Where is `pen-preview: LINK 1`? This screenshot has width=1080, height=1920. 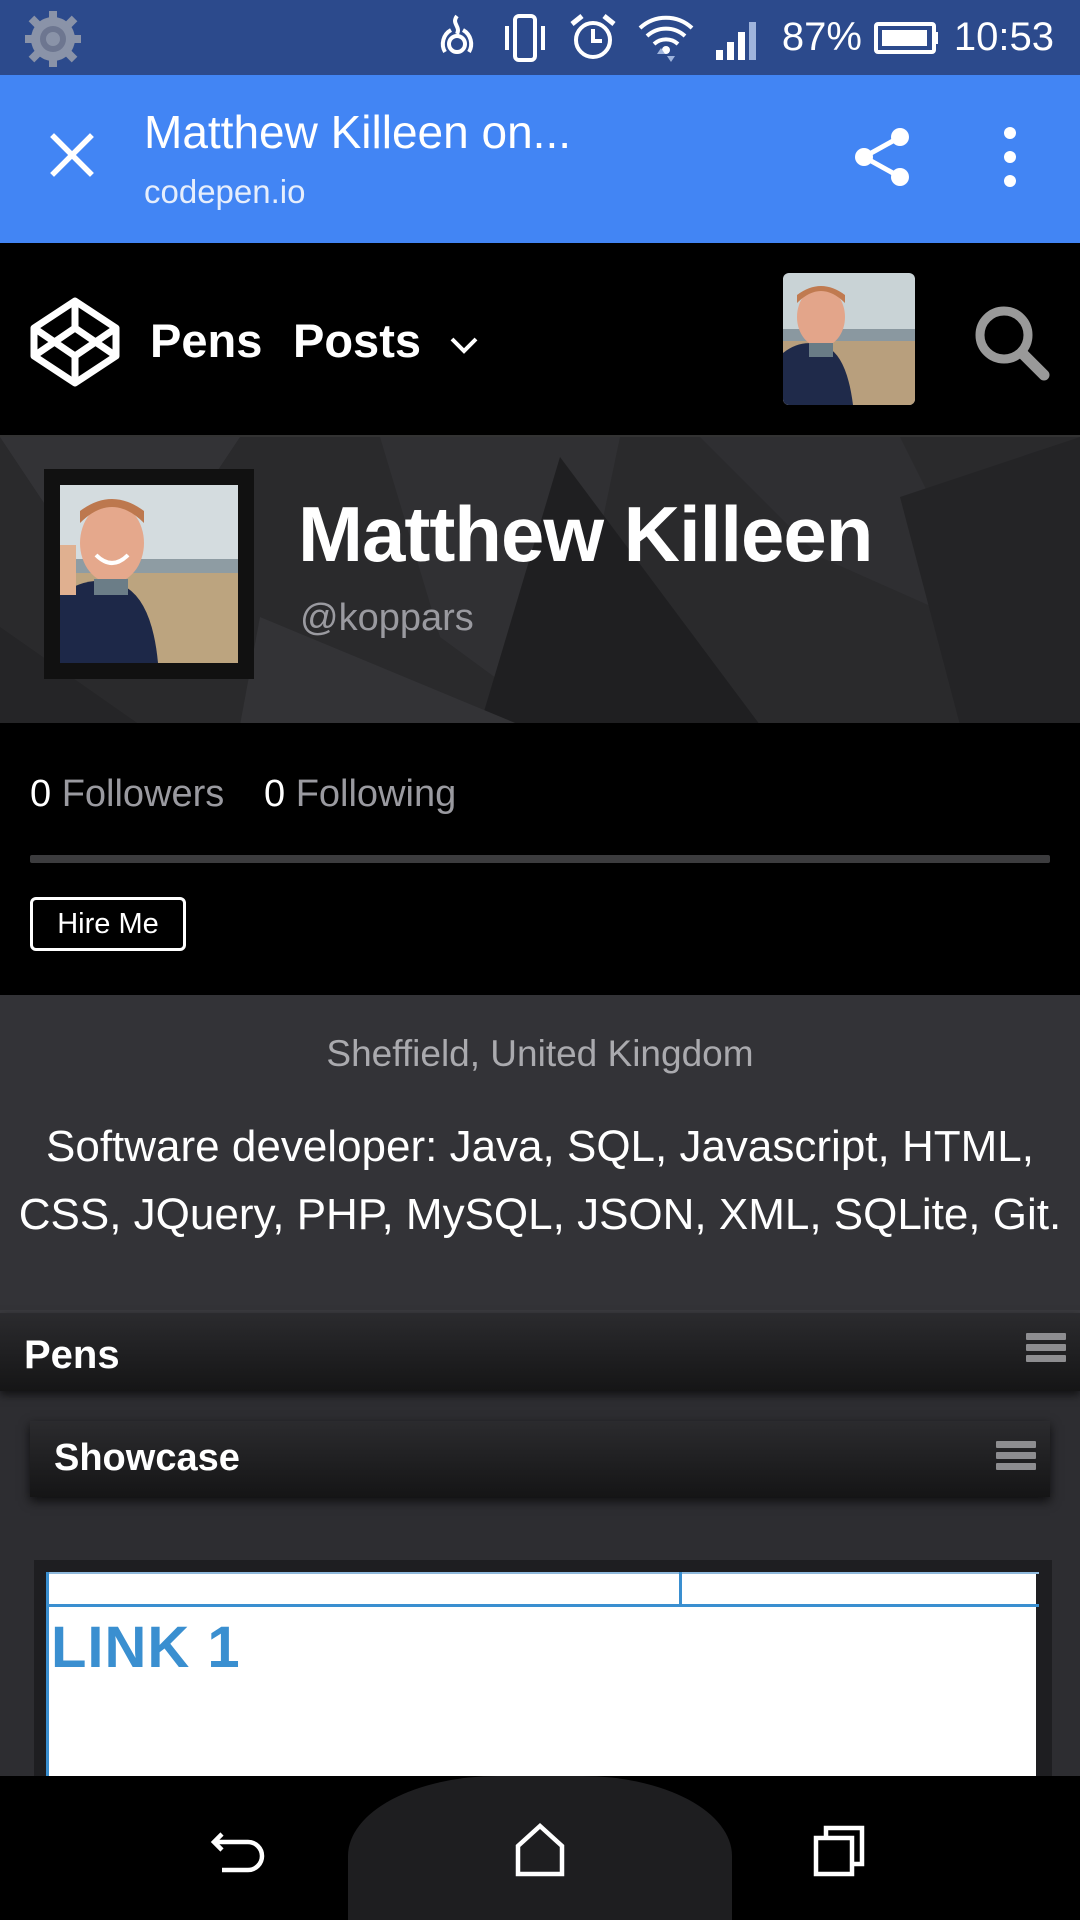
pen-preview: LINK 1 is located at coordinates (542, 1676).